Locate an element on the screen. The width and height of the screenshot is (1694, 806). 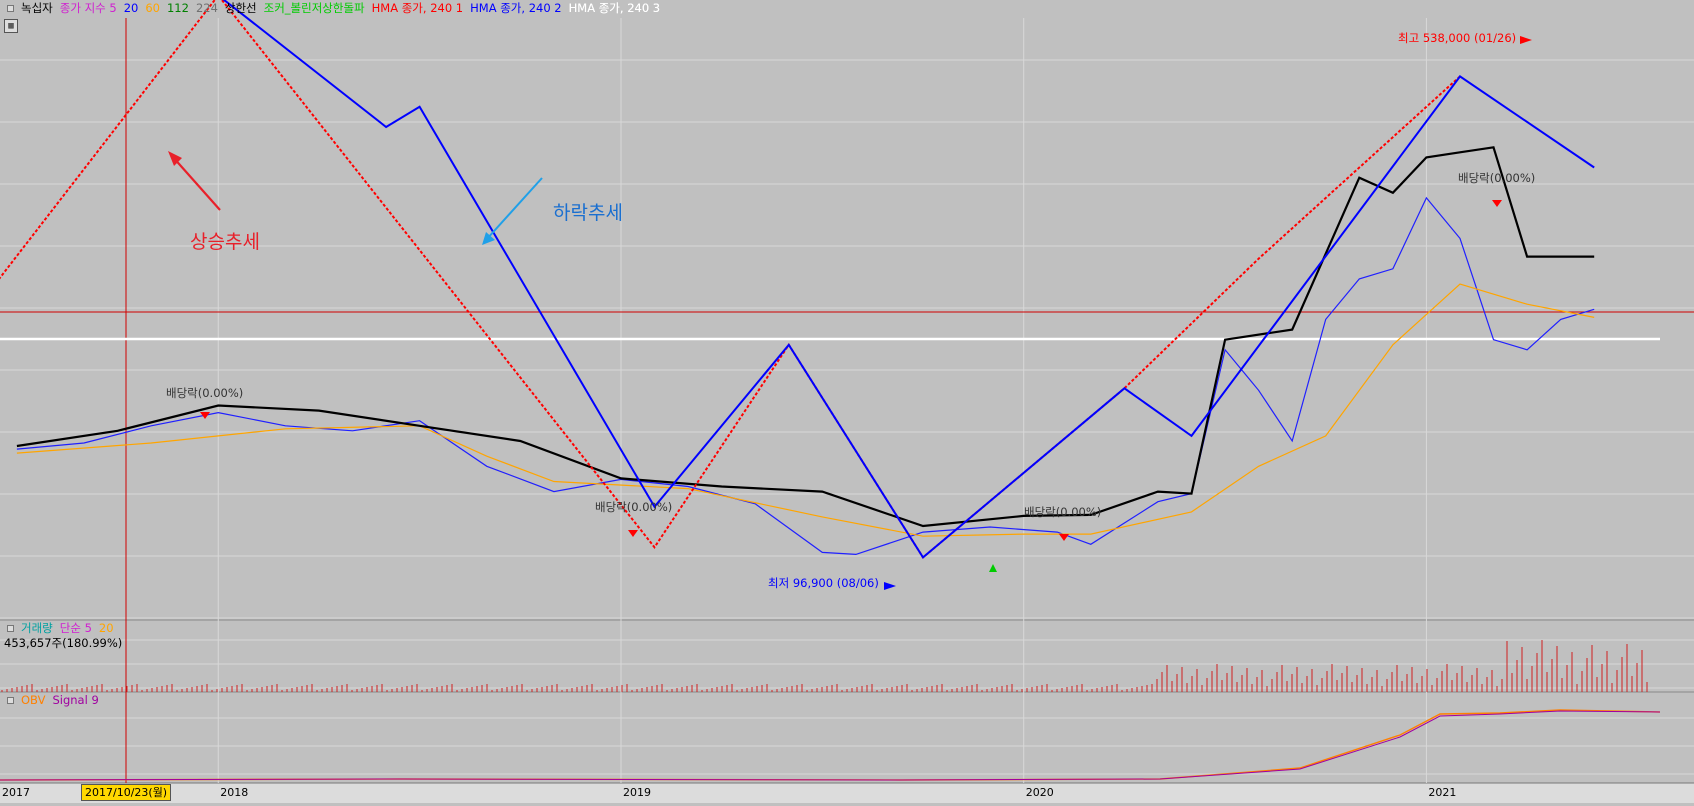
main-legend-item: 조커_볼린저상한돌파 is located at coordinates (314, 8).